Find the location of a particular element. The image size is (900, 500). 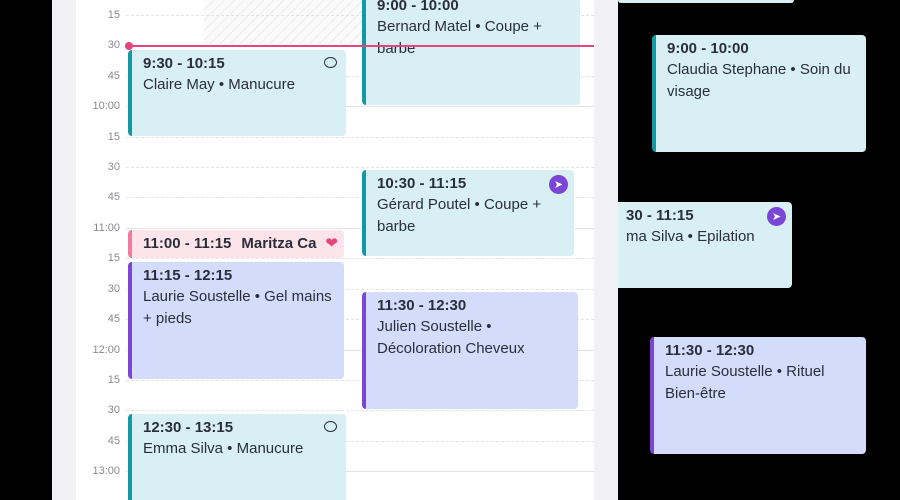

time-label: 10:00 is located at coordinates (106, 106).